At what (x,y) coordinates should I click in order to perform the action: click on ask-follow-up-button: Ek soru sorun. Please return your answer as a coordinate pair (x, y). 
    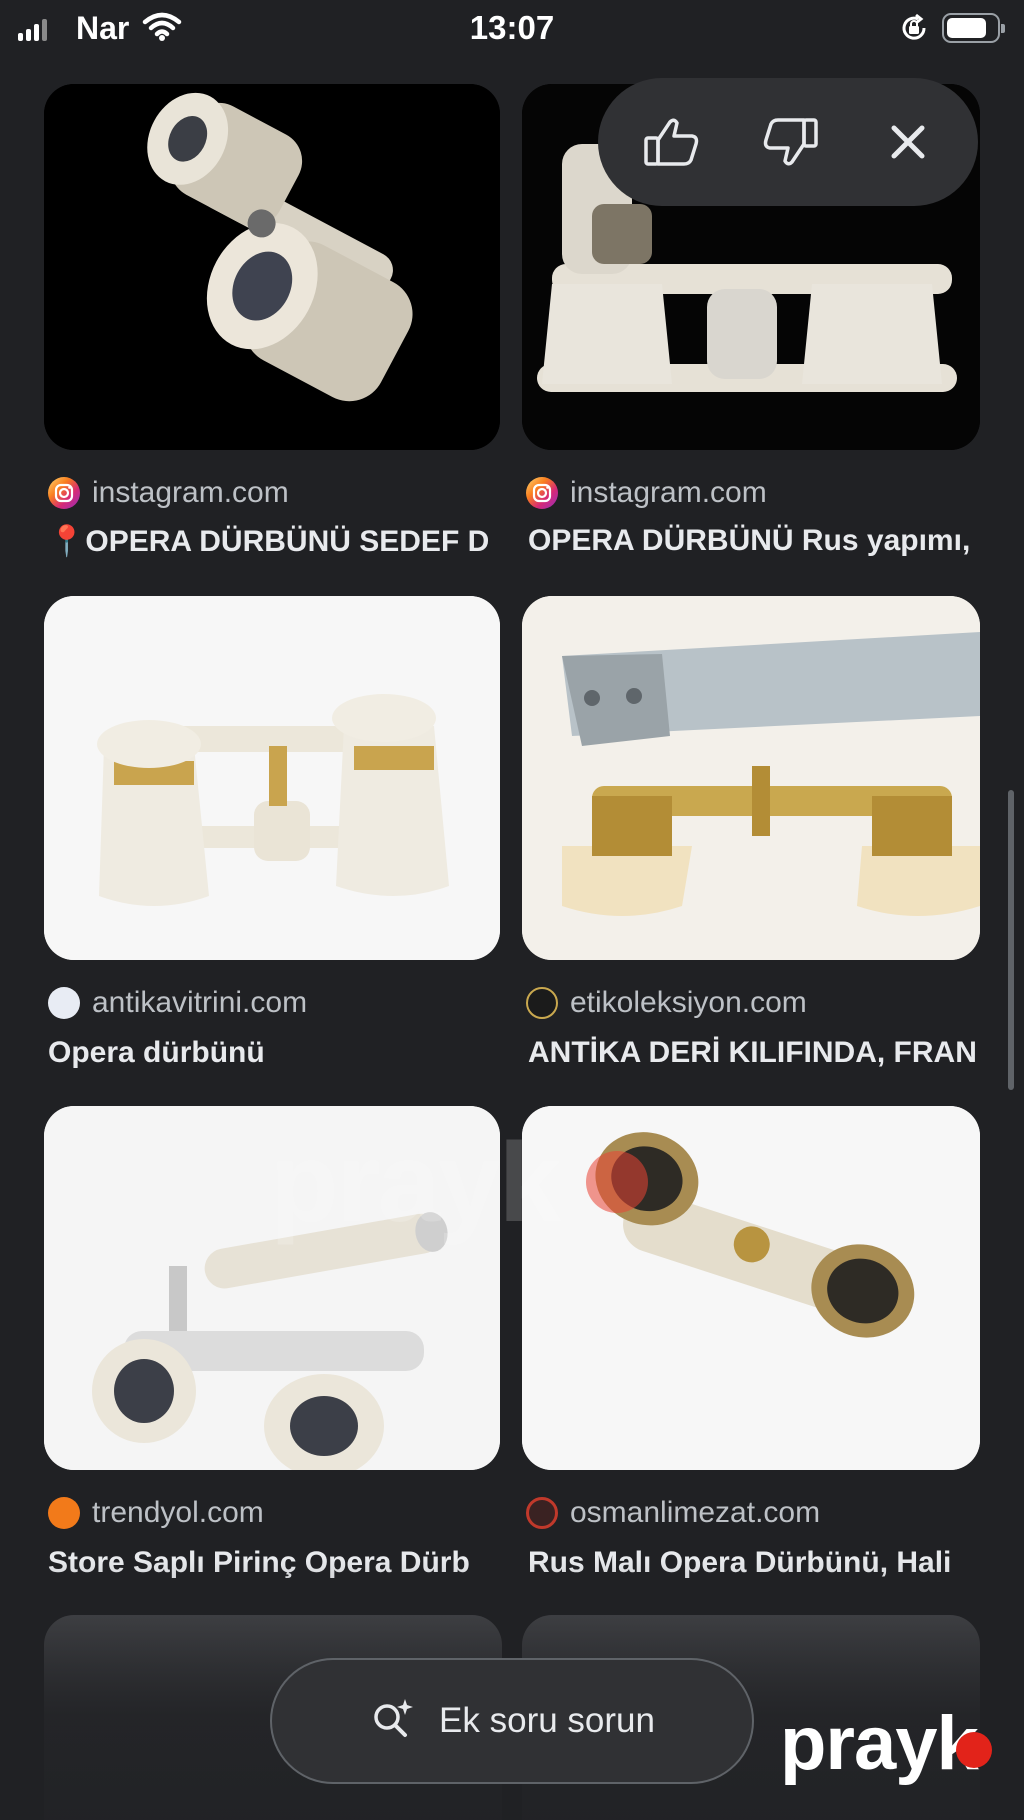
    Looking at the image, I should click on (512, 1721).